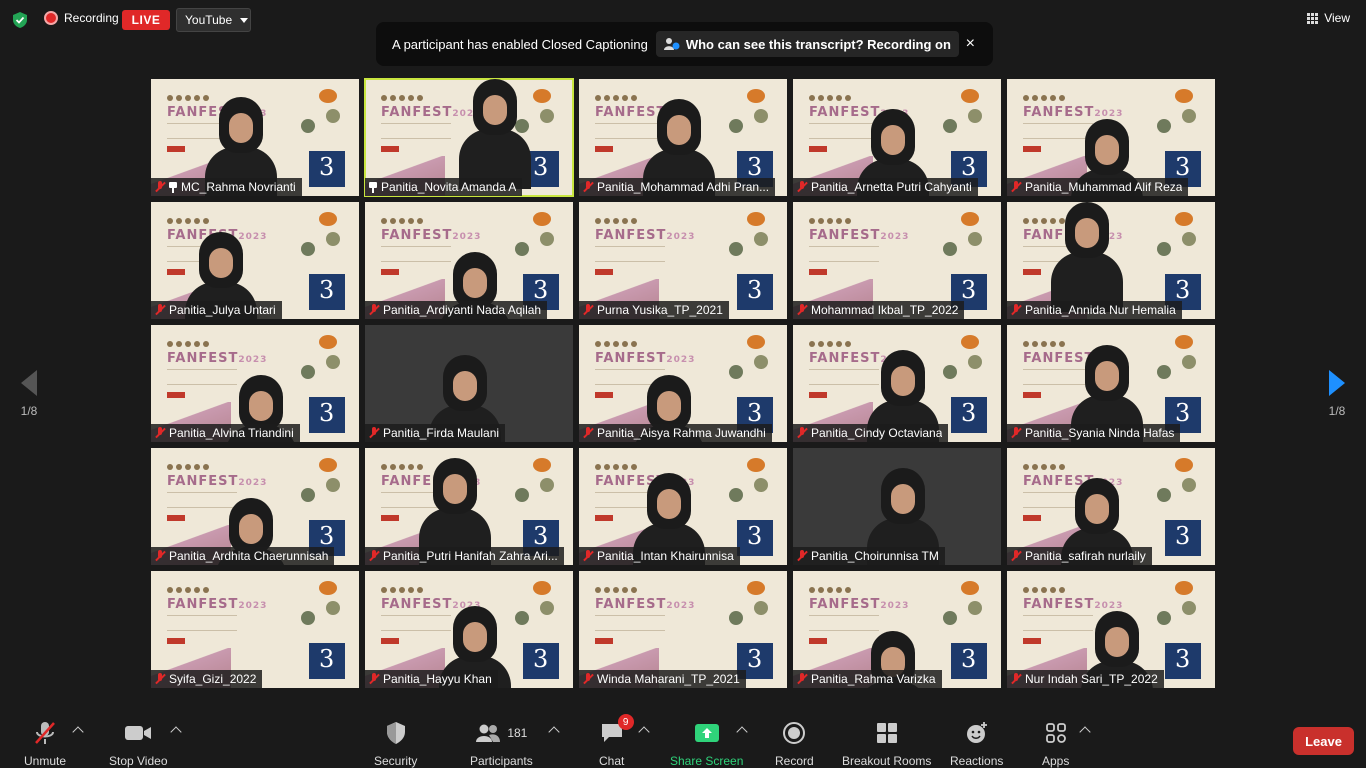 The height and width of the screenshot is (768, 1366). I want to click on next-page-button: 1/8, so click(1337, 394).